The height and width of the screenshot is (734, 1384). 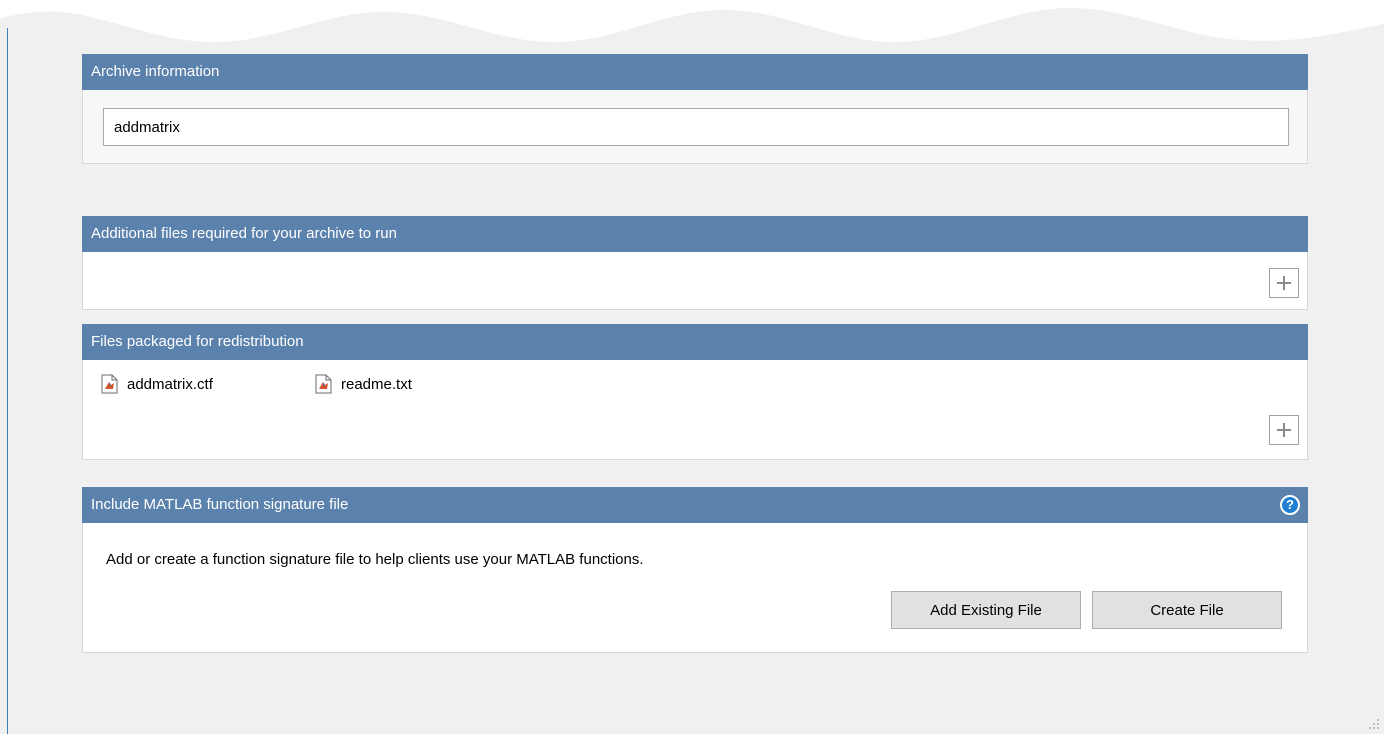 I want to click on file-name: addmatrix.ctf, so click(x=170, y=384).